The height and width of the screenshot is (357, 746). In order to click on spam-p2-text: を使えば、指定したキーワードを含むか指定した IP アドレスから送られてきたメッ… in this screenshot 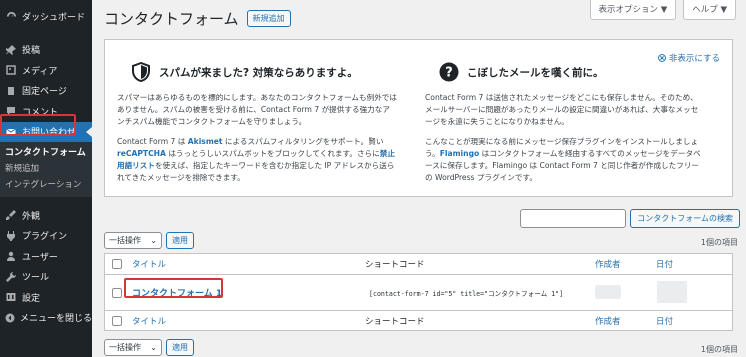, I will do `click(256, 171)`.